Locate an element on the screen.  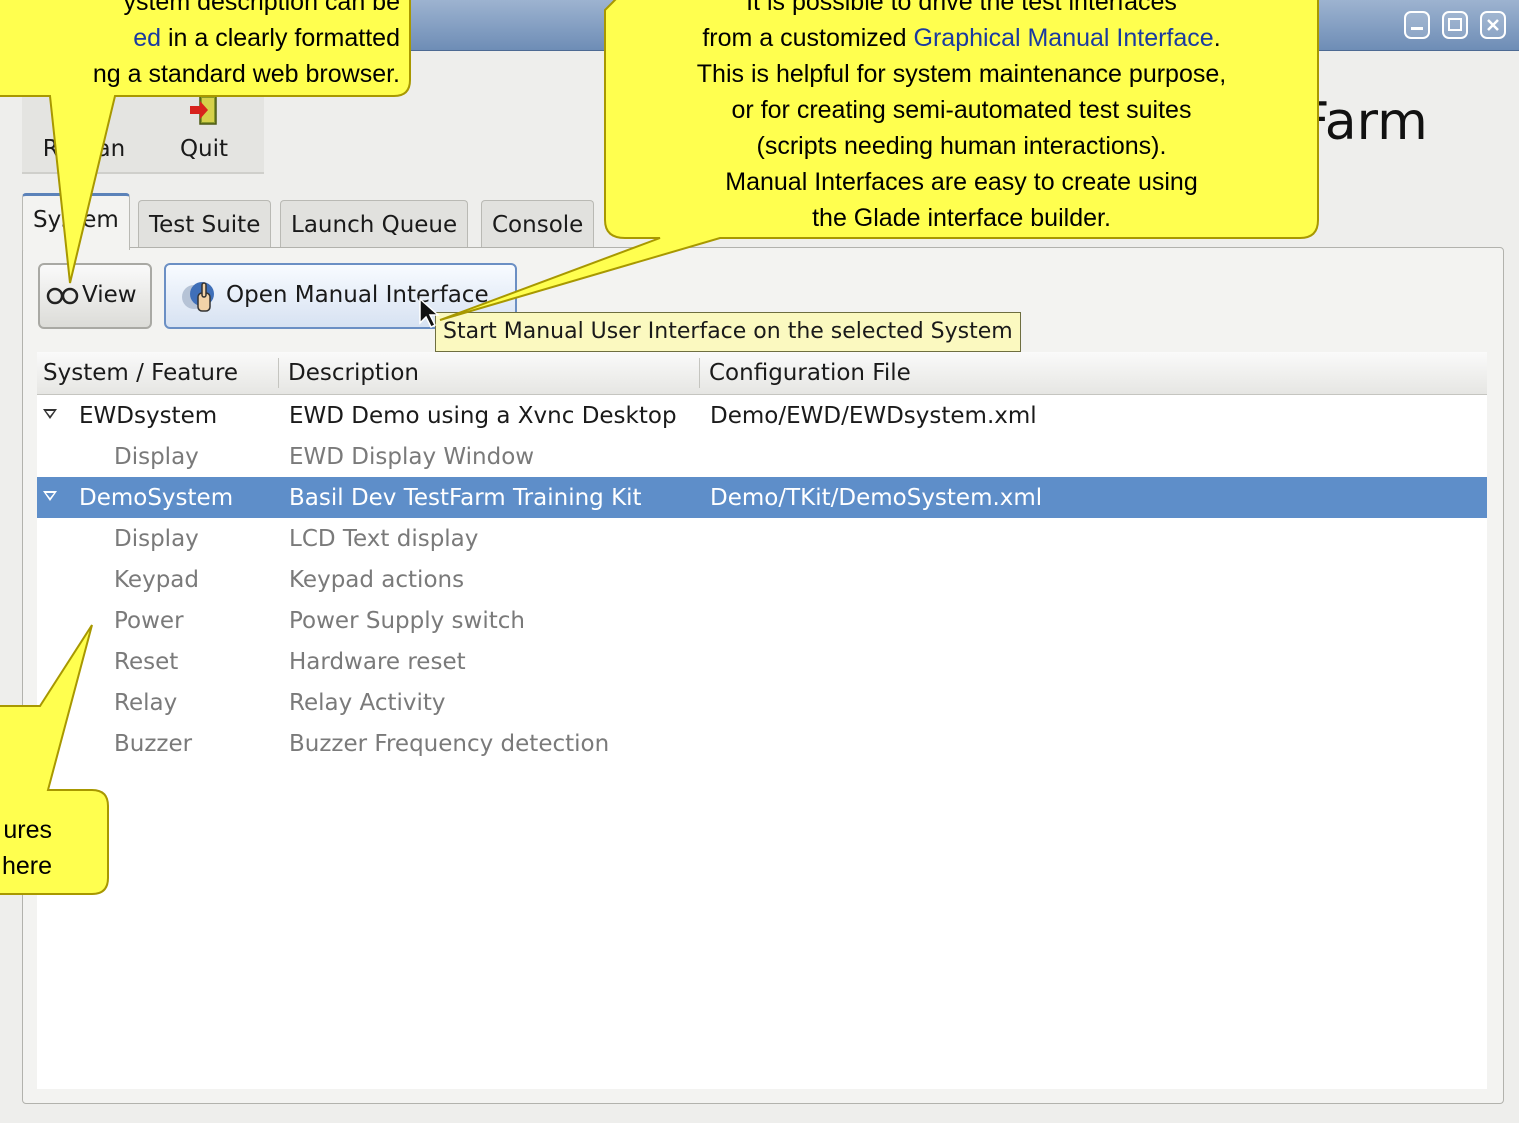
manual-interface-icon is located at coordinates (198, 297).